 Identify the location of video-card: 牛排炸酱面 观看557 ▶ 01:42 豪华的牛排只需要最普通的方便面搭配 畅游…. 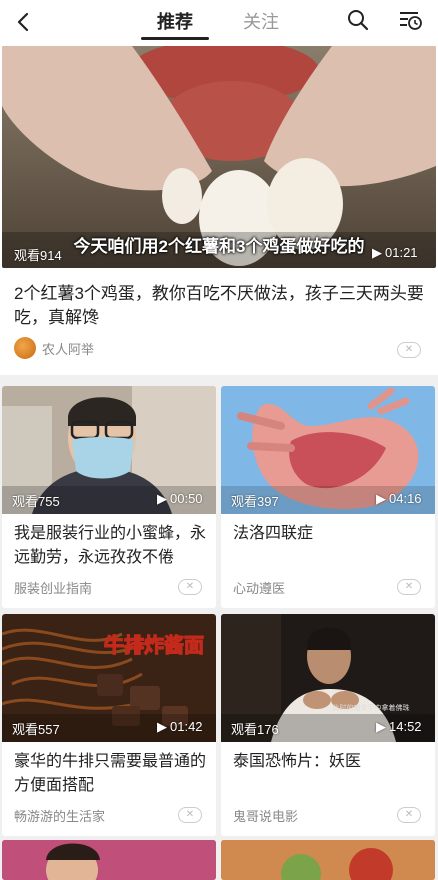
(109, 725).